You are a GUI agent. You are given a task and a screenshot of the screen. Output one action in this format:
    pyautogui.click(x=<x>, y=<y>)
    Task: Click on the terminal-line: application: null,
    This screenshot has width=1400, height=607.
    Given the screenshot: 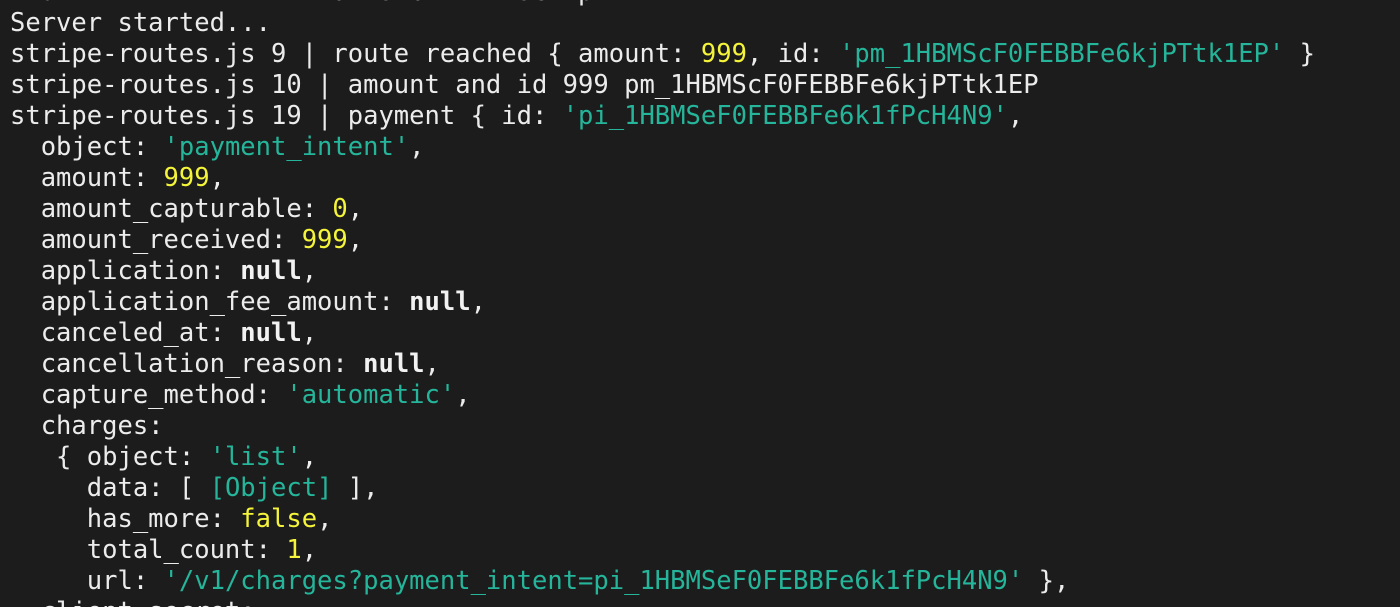 What is the action you would take?
    pyautogui.click(x=662, y=271)
    